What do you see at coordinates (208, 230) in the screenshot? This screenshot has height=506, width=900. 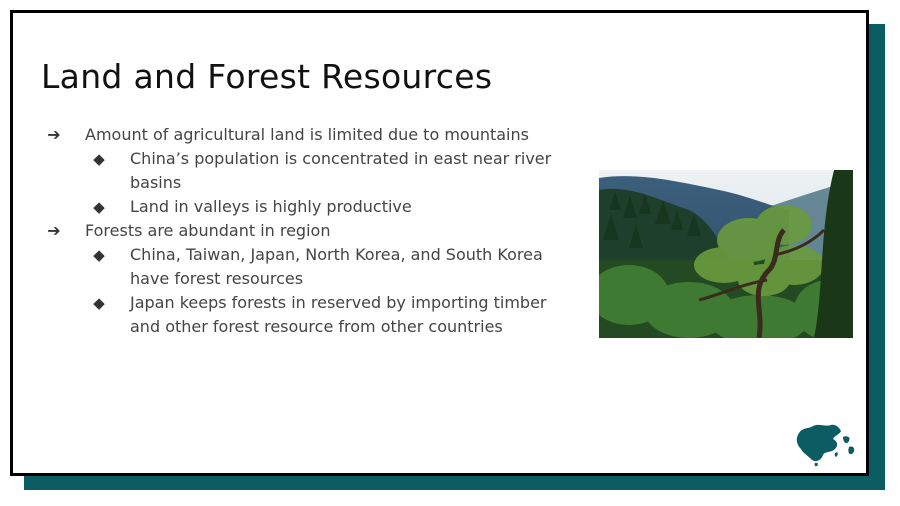 I see `bullet-text: Forests are abundant in region` at bounding box center [208, 230].